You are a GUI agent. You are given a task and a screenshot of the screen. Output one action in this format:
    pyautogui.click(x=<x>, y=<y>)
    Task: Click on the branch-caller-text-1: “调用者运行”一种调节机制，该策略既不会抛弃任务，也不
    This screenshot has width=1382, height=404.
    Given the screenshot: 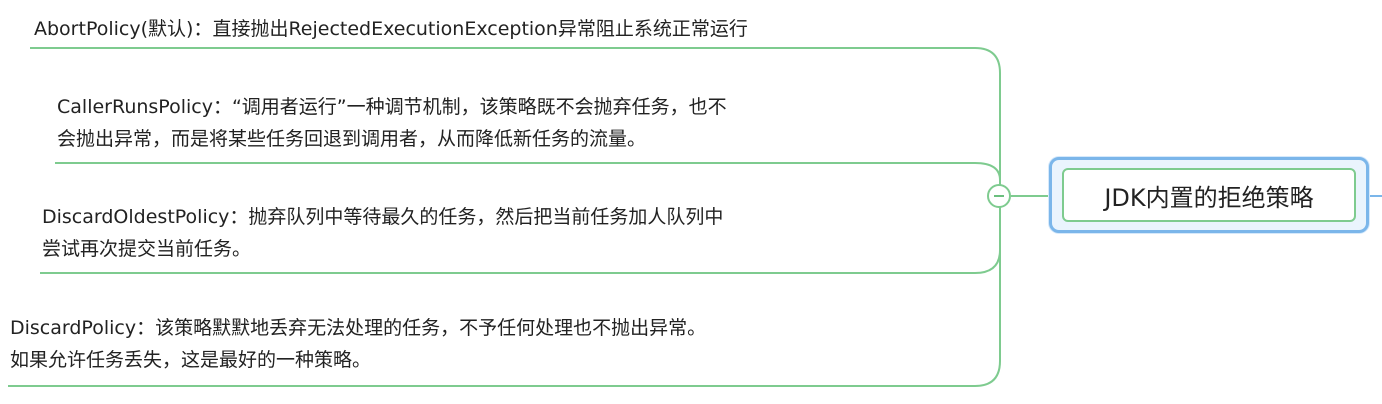 What is the action you would take?
    pyautogui.click(x=479, y=107)
    